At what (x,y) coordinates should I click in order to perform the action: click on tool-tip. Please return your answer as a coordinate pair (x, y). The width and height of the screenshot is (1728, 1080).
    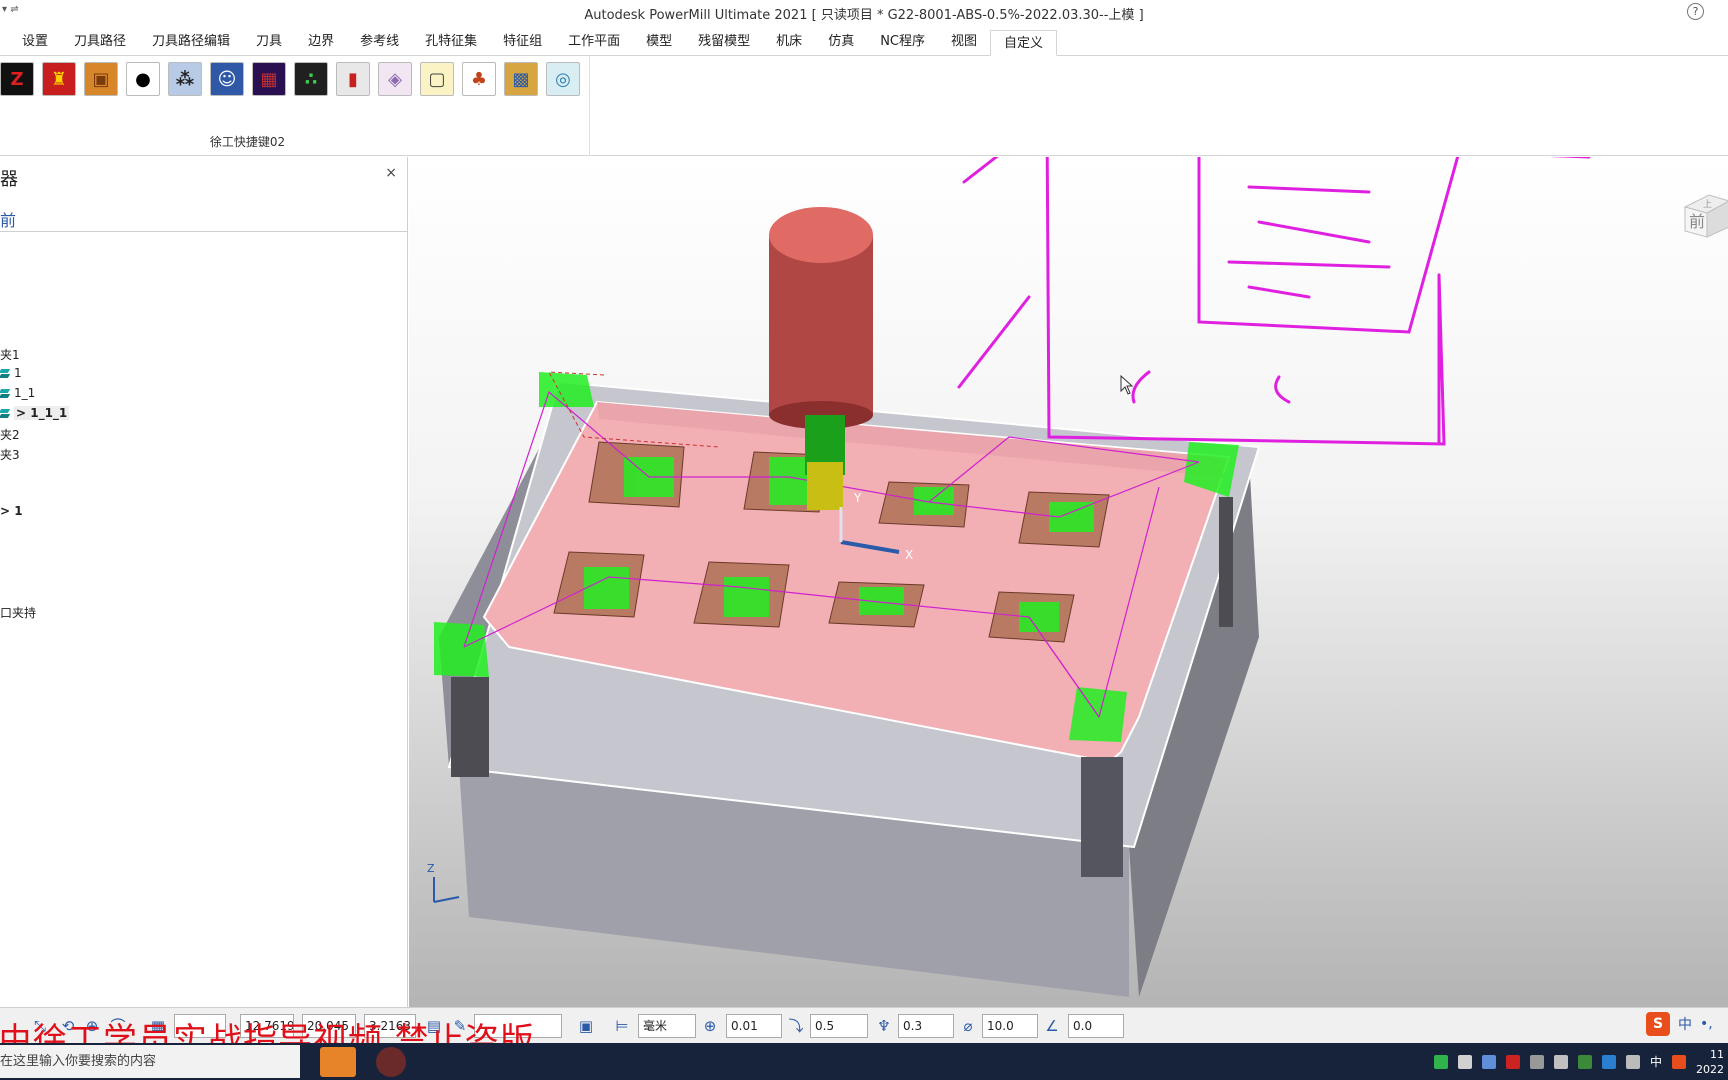
    Looking at the image, I should click on (825, 486).